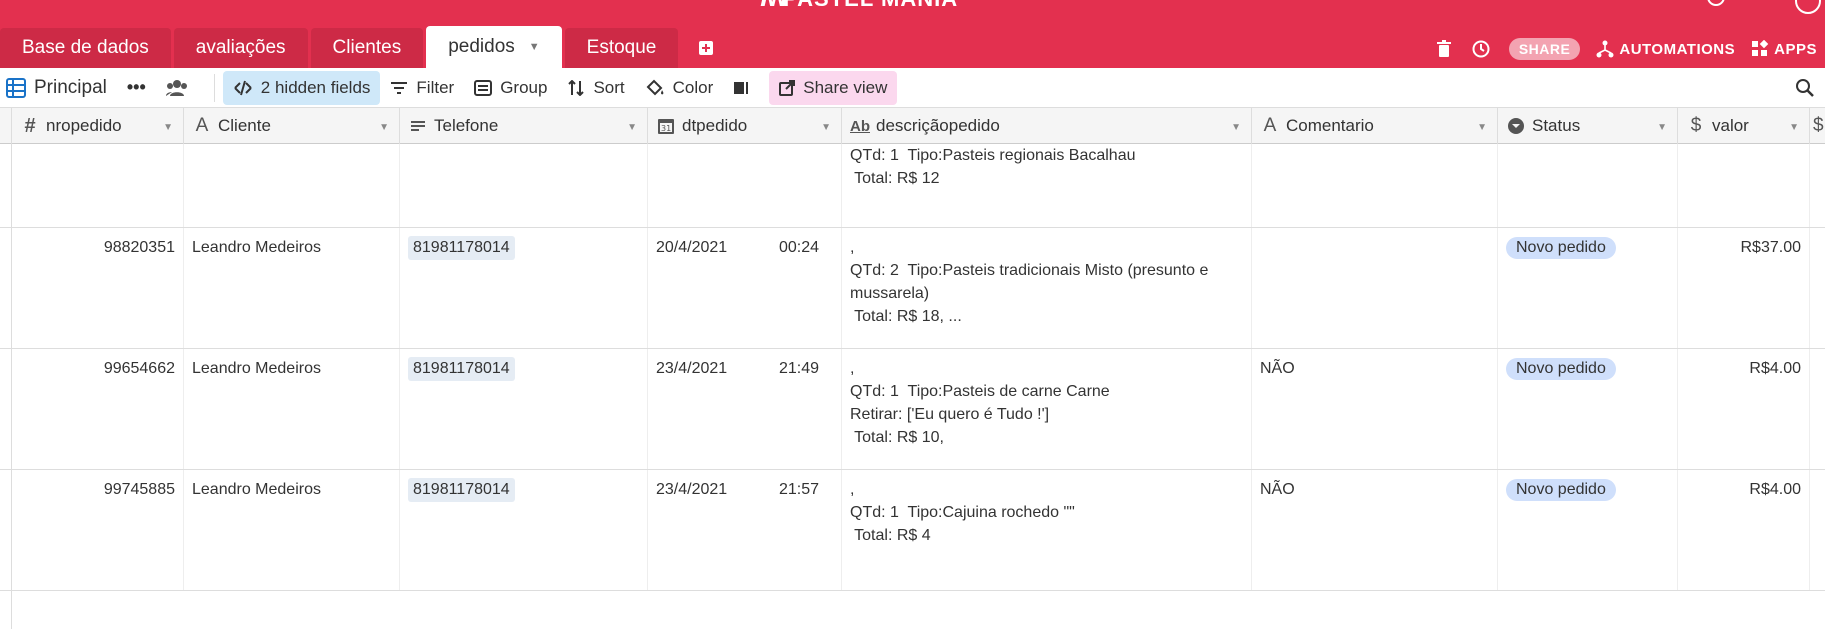 This screenshot has width=1825, height=629. What do you see at coordinates (1481, 49) in the screenshot?
I see `history-icon` at bounding box center [1481, 49].